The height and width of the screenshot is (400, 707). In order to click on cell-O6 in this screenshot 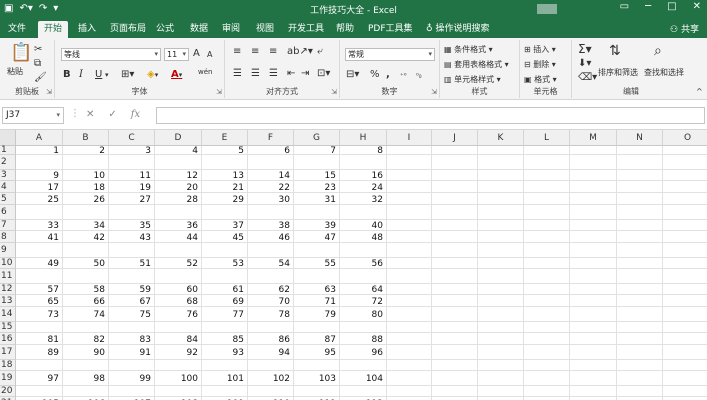, I will do `click(685, 212)`.